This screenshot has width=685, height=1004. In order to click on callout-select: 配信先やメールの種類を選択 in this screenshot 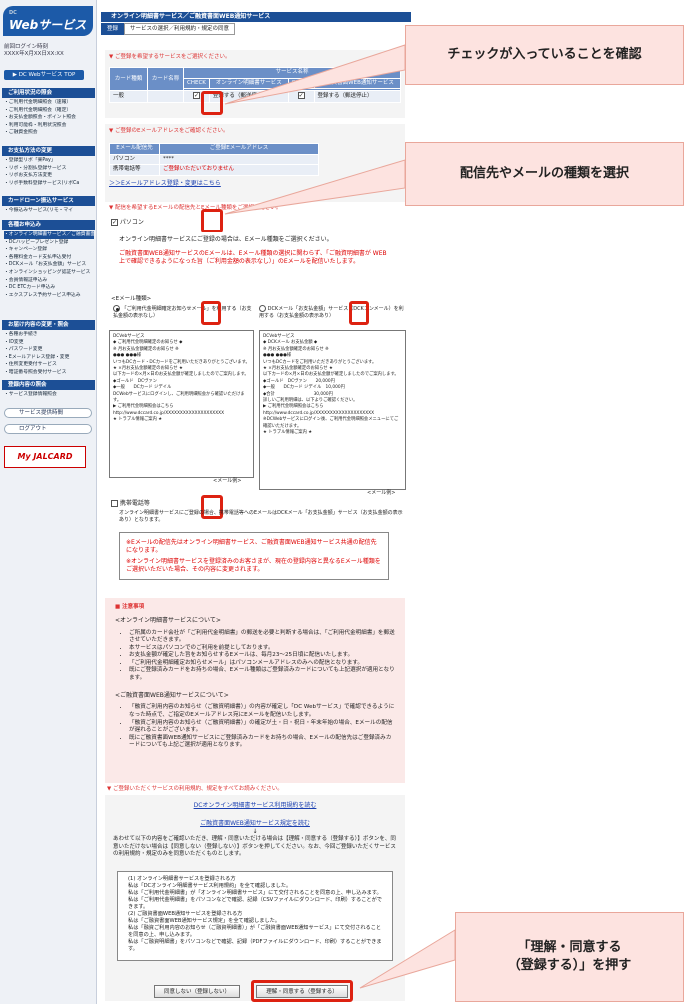, I will do `click(544, 174)`.